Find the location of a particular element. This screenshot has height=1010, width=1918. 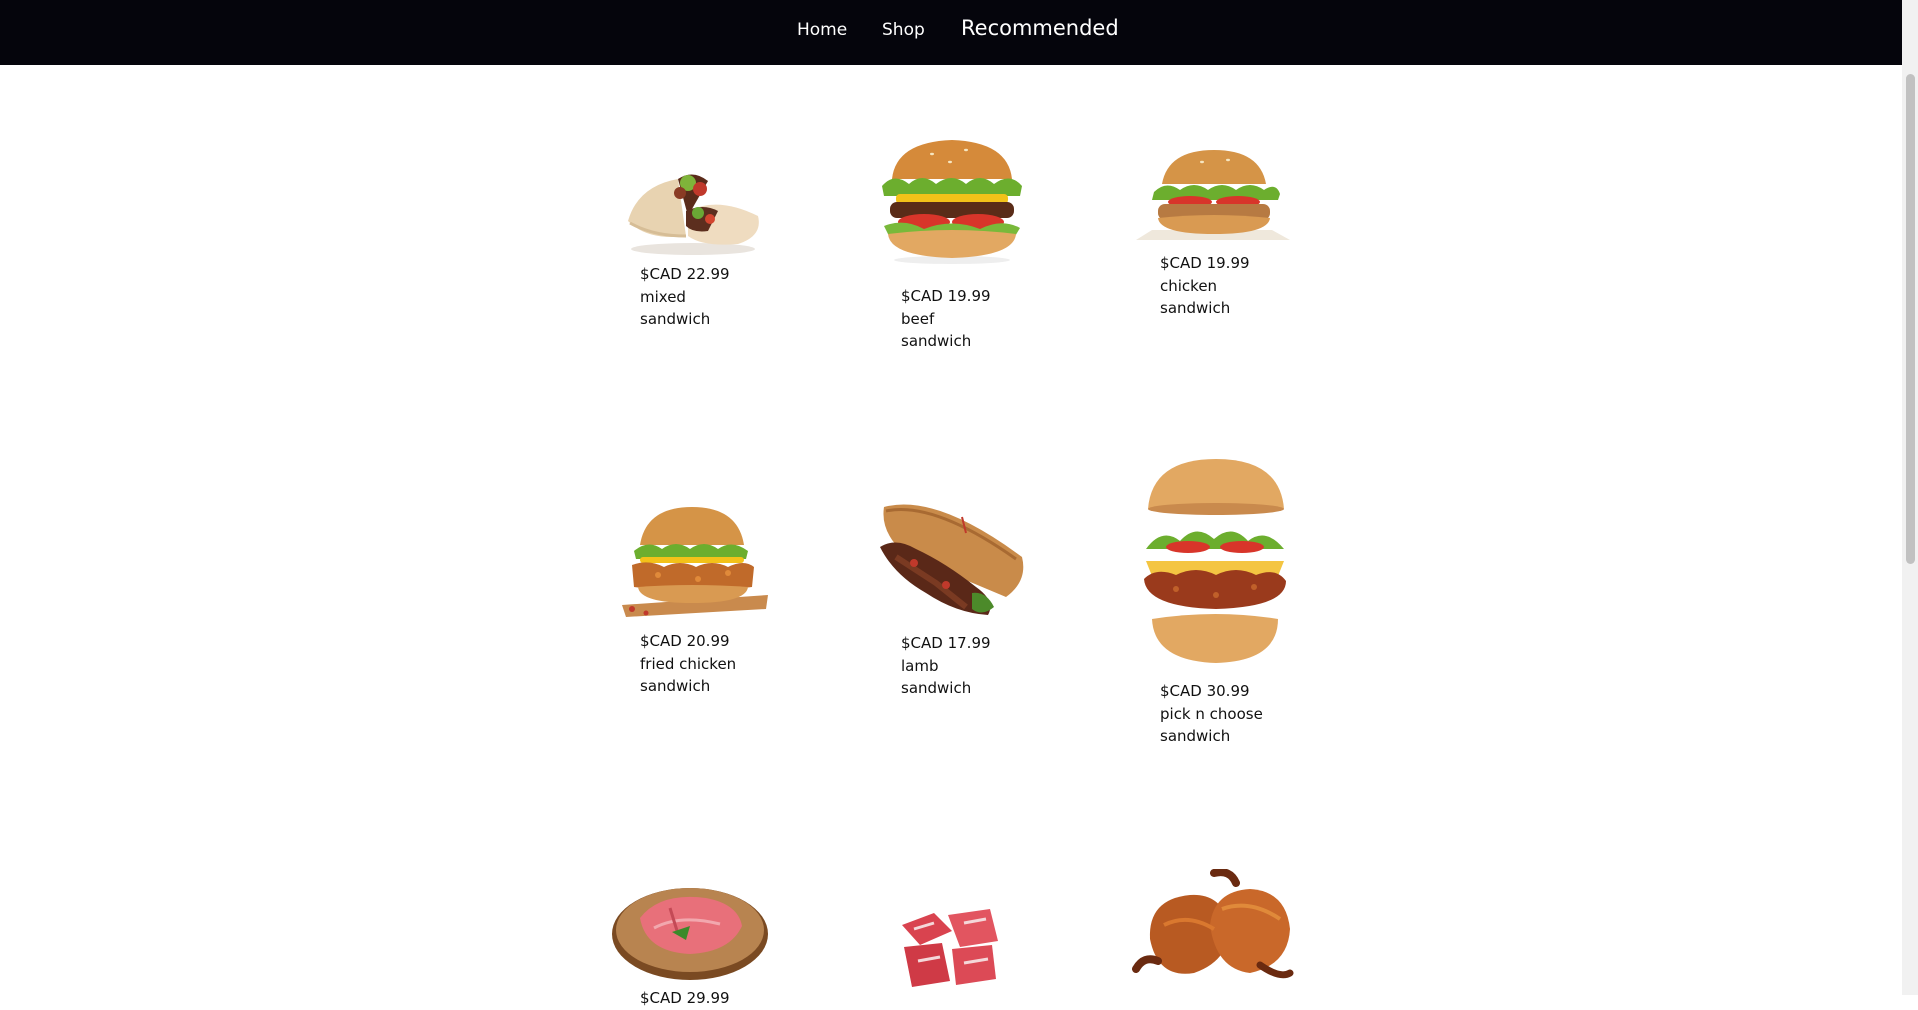

meat-cubes-icon is located at coordinates (950, 948).